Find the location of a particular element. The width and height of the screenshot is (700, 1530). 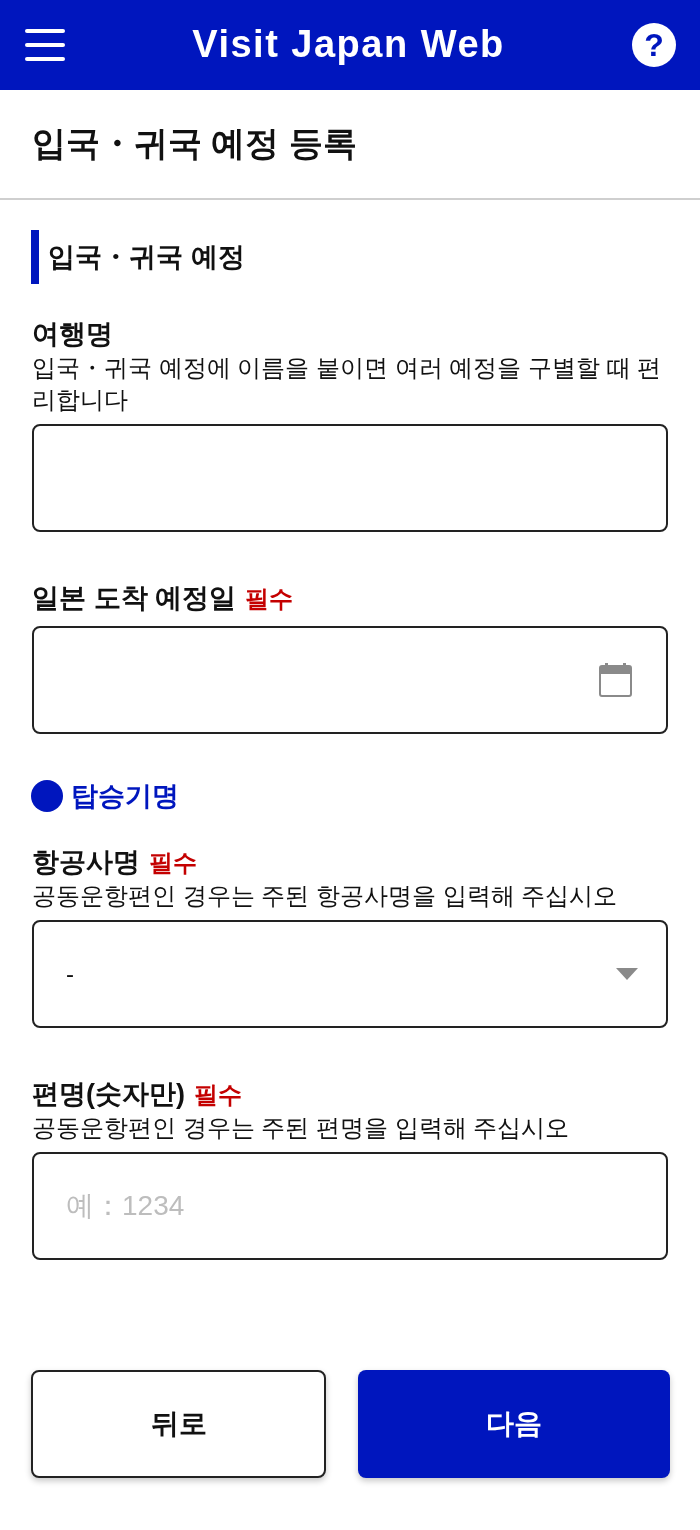

menu-icon is located at coordinates (45, 45).